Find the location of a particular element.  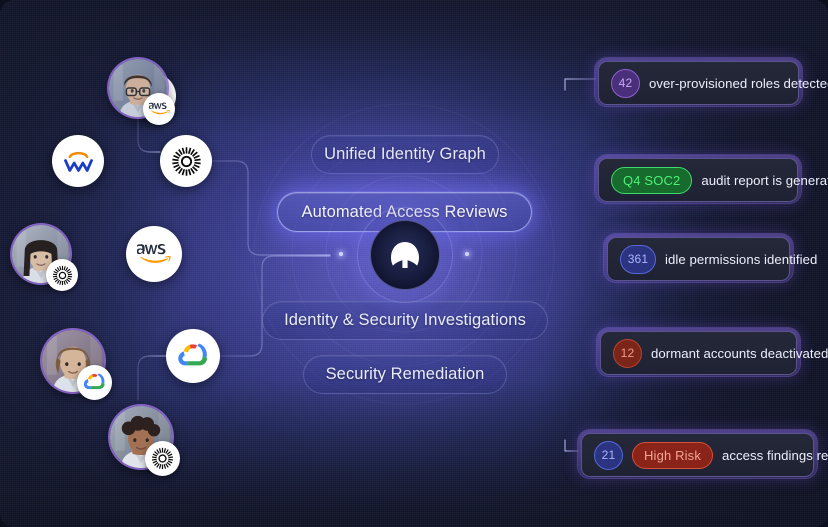

avatar-person-1-source-badge is located at coordinates (159, 109).